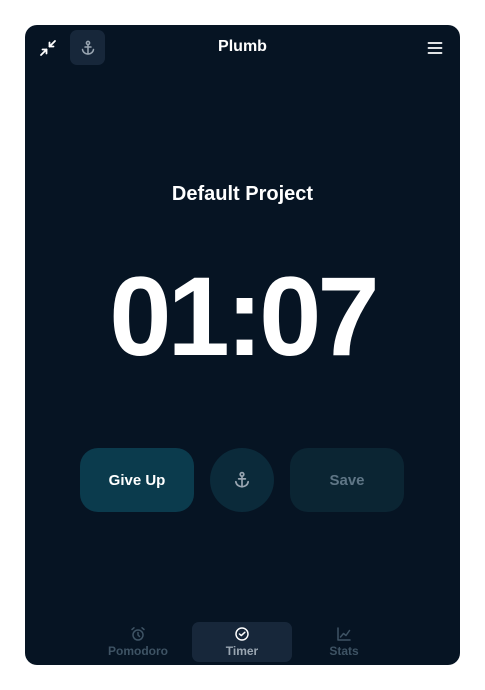 This screenshot has height=690, width=485. Describe the element at coordinates (242, 634) in the screenshot. I see `clock-icon` at that location.